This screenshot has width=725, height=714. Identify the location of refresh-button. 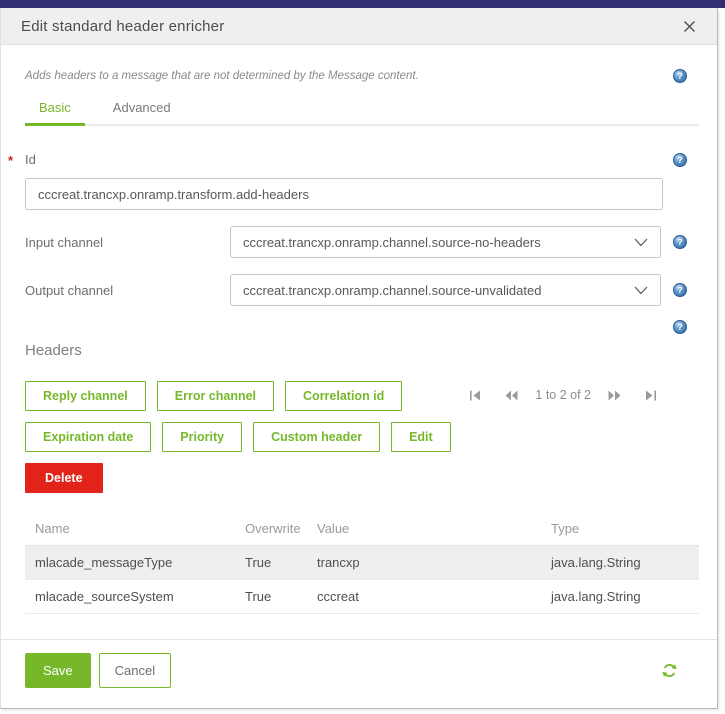
(669, 670).